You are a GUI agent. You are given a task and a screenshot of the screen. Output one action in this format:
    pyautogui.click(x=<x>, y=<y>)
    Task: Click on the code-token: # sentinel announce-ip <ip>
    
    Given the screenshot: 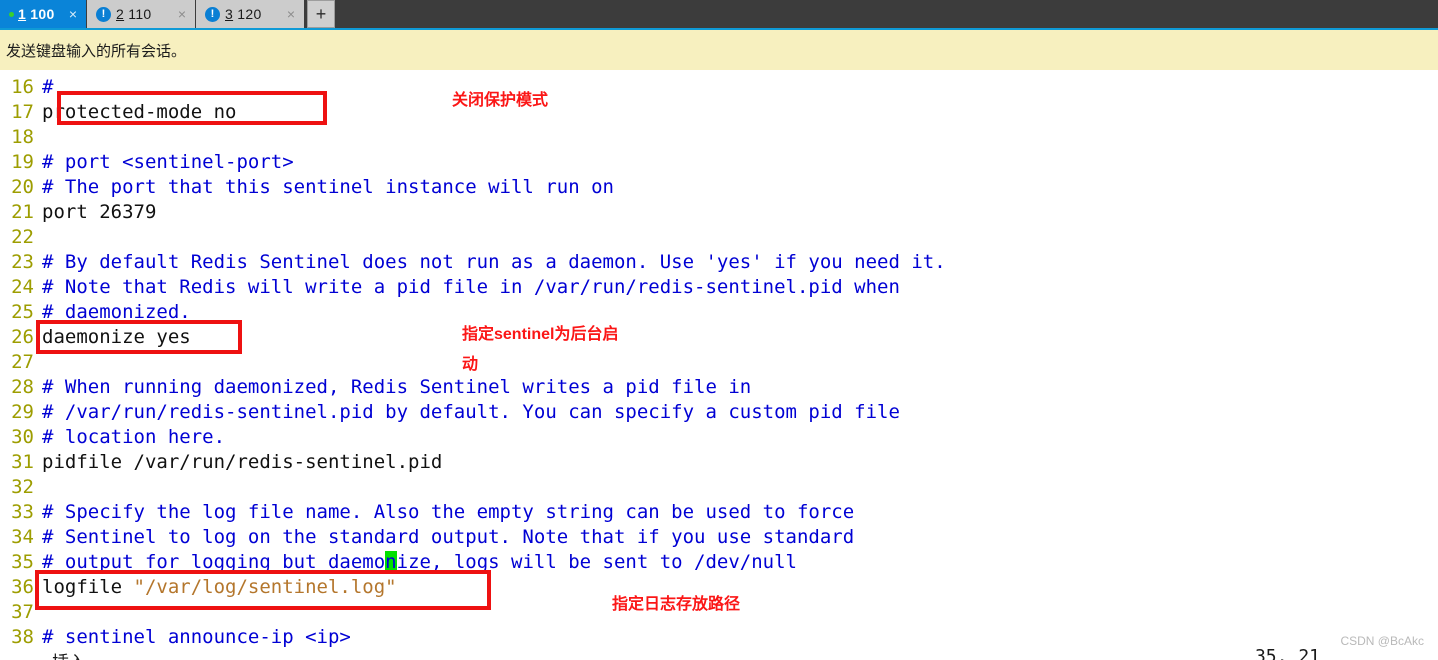 What is the action you would take?
    pyautogui.click(x=196, y=637)
    